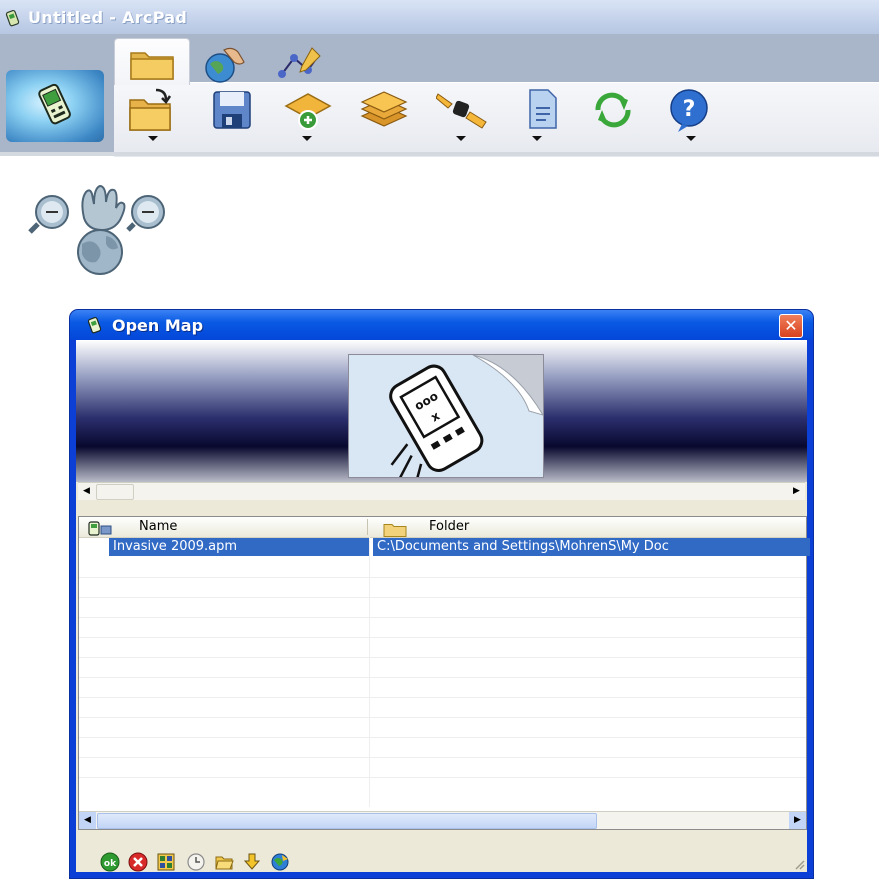  Describe the element at coordinates (158, 527) in the screenshot. I see `column-header-name: Name` at that location.